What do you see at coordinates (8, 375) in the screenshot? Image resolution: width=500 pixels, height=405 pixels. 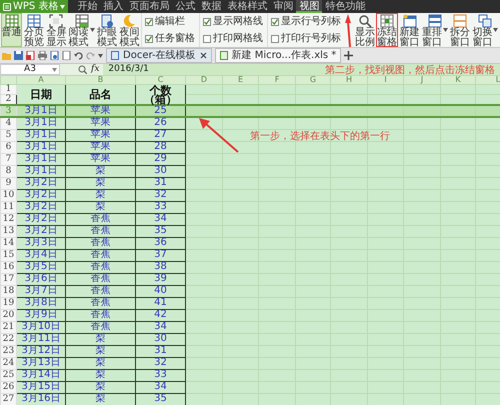 I see `row-header: 25` at bounding box center [8, 375].